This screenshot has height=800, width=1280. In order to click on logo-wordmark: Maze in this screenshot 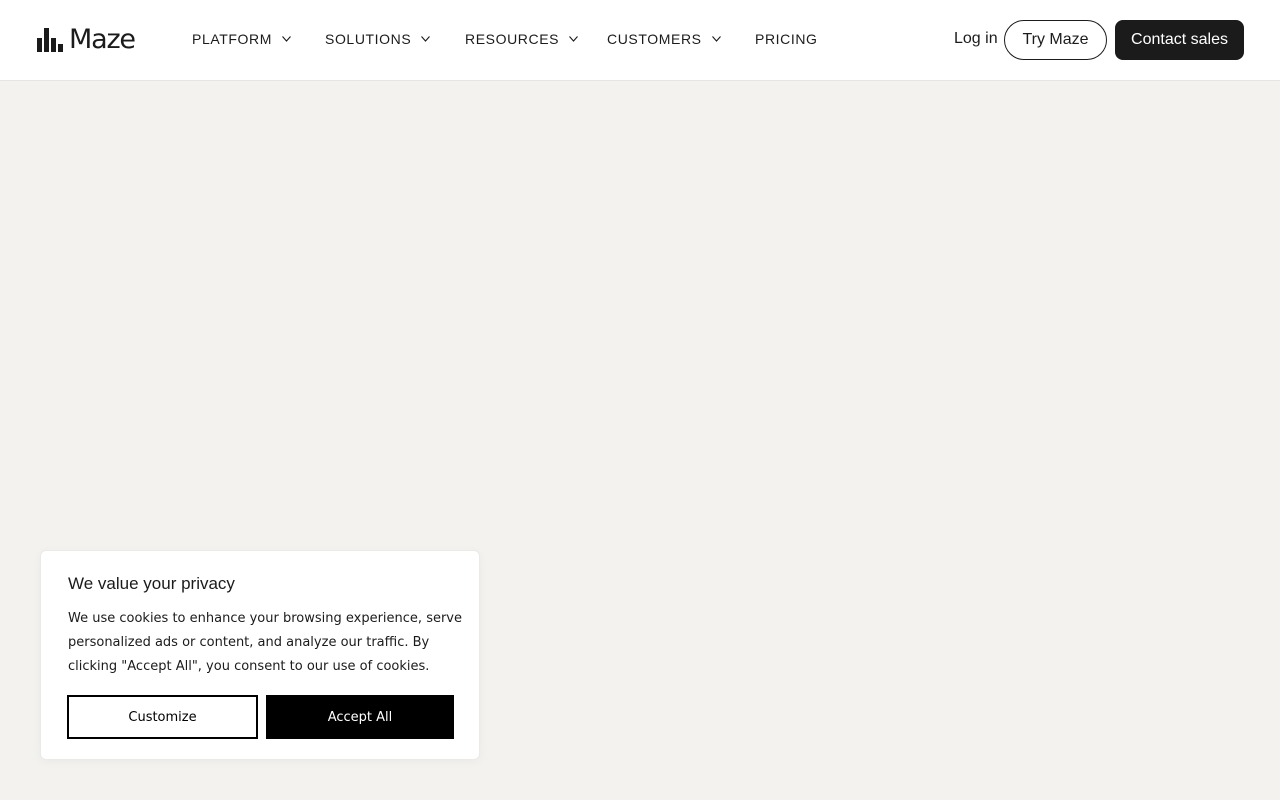, I will do `click(102, 39)`.